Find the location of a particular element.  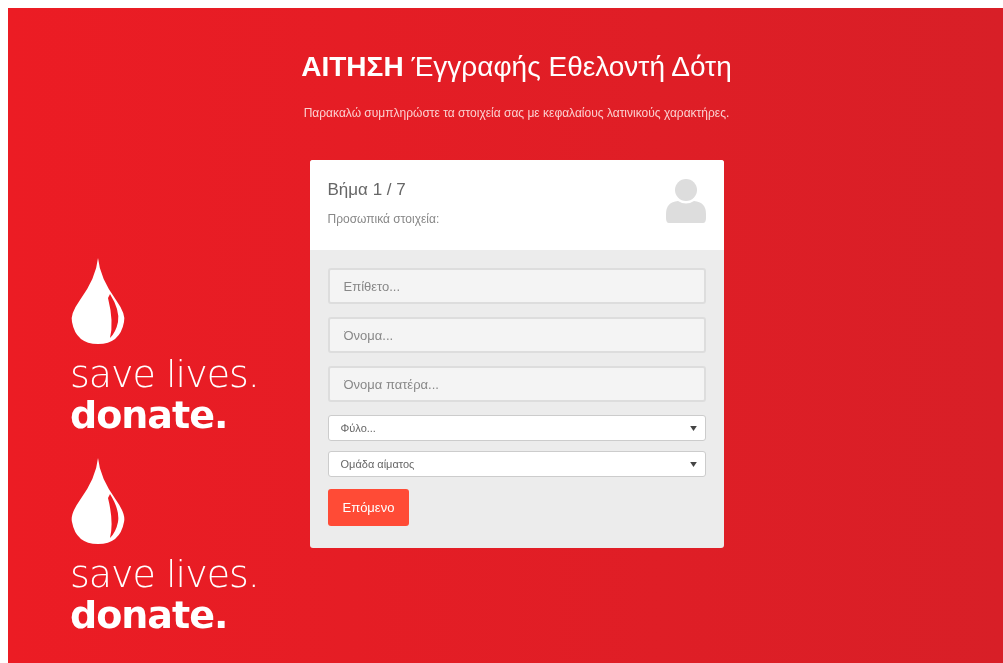

instructions-text: Παρακαλώ συμπληρώστε τα στοιχεία σας με κεφαλαίους λατινικούς χαρακτήρες. is located at coordinates (516, 113).